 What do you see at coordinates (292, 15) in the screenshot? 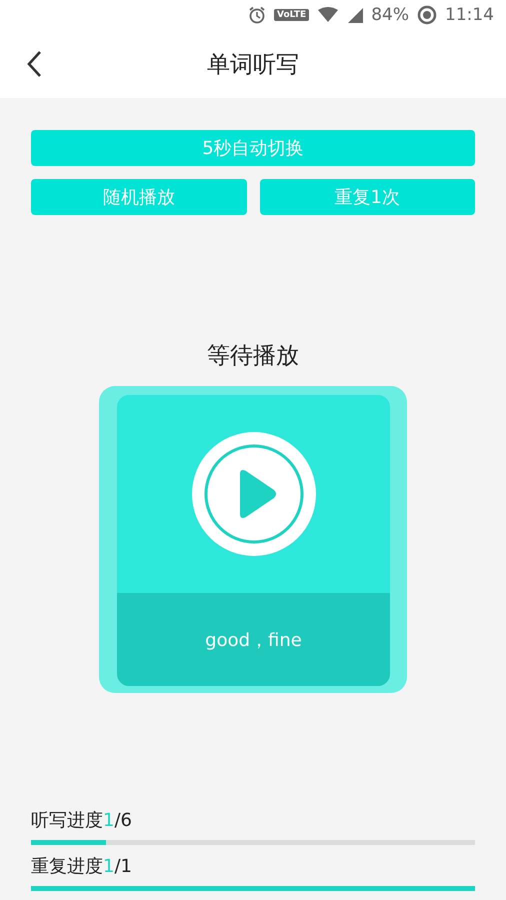
I see `volte-icon: VoLTE` at bounding box center [292, 15].